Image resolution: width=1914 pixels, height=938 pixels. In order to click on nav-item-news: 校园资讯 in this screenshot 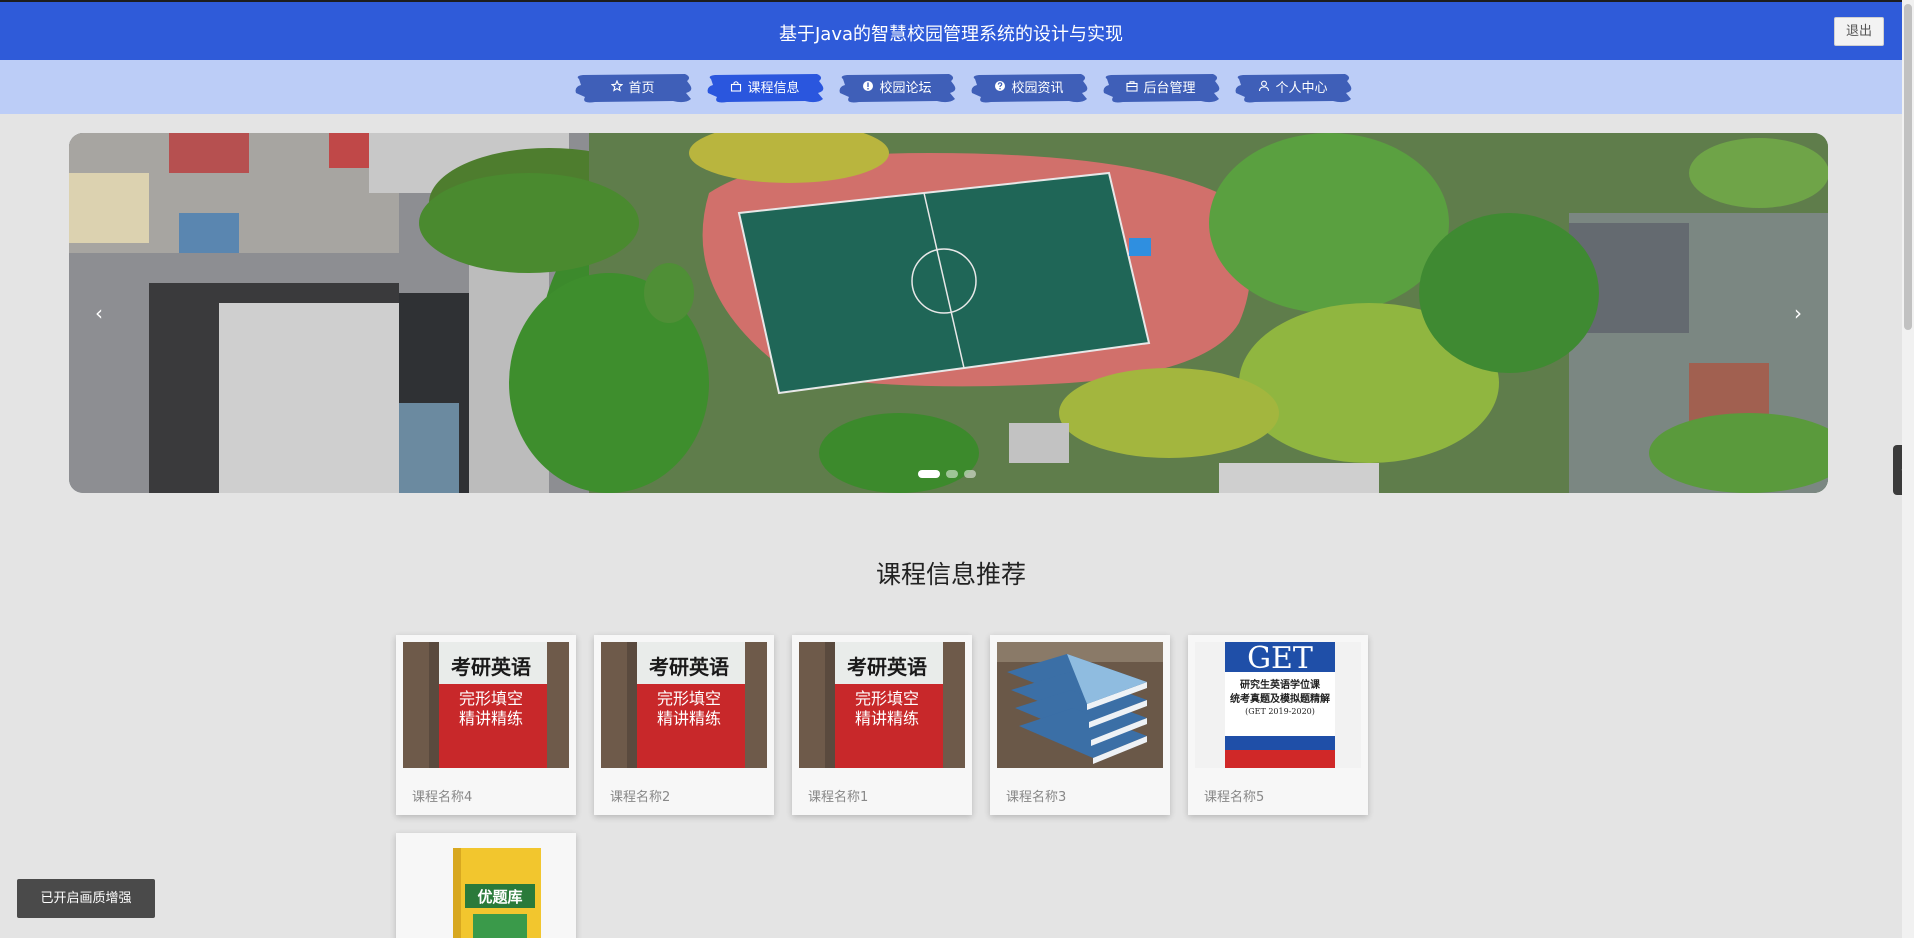, I will do `click(1029, 87)`.